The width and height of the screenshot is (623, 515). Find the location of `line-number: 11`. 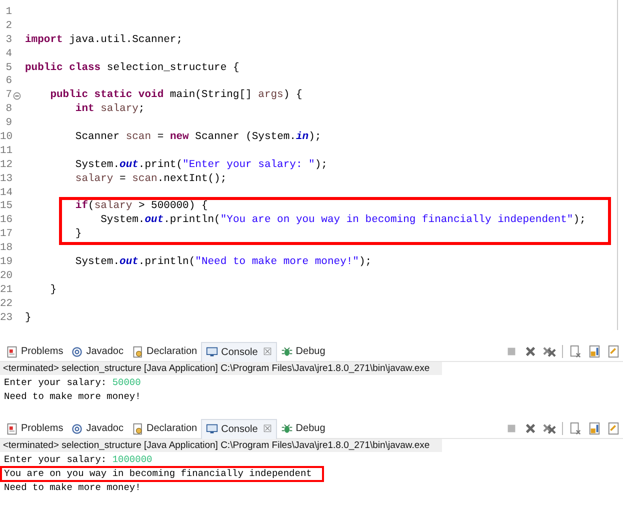

line-number: 11 is located at coordinates (6, 151).